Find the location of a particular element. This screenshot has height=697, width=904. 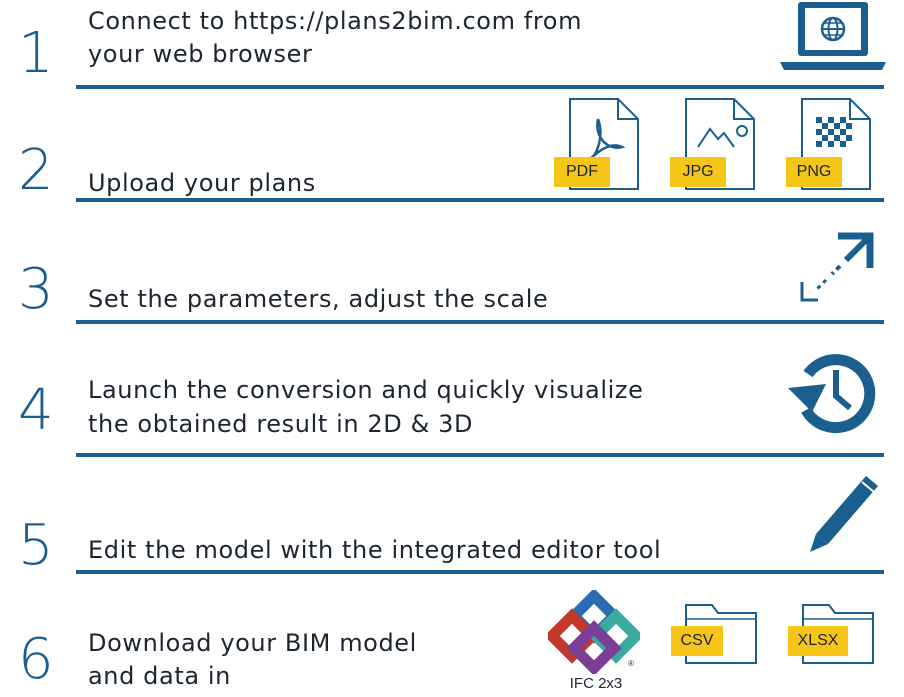

step-4-number: 4 is located at coordinates (36, 410).